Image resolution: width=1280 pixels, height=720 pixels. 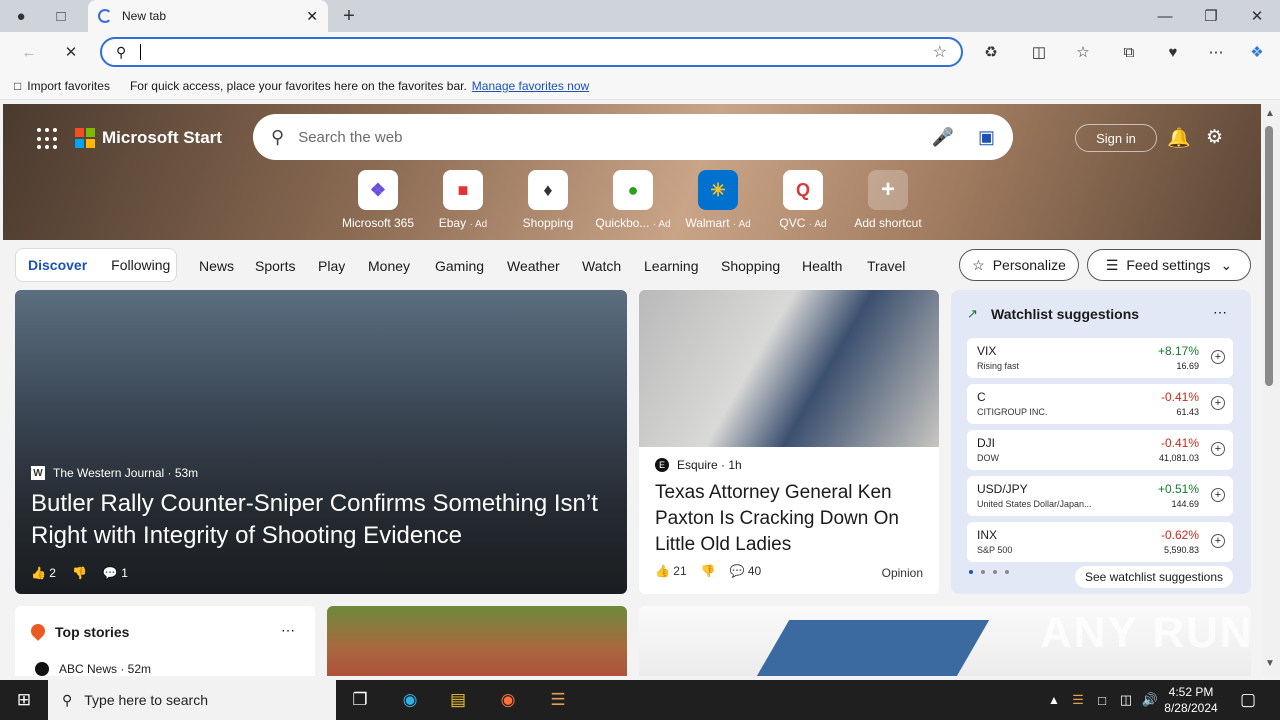 I want to click on address-bar: ⚲ ☆, so click(x=531, y=52).